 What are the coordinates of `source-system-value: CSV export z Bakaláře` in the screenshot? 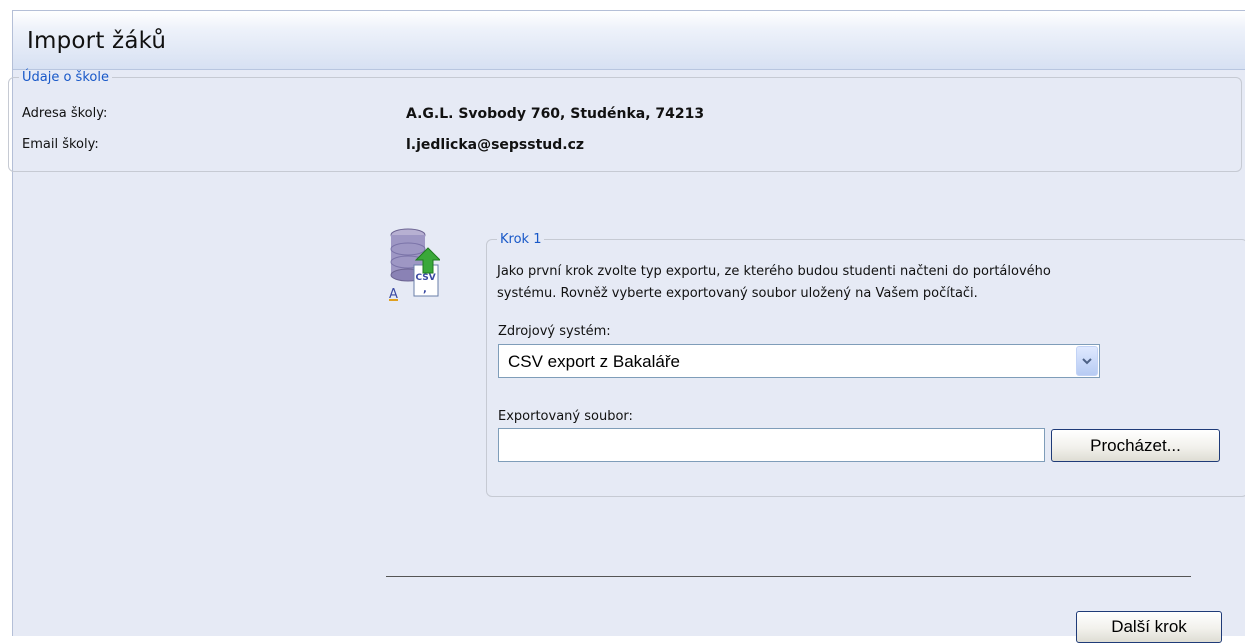 It's located at (594, 361).